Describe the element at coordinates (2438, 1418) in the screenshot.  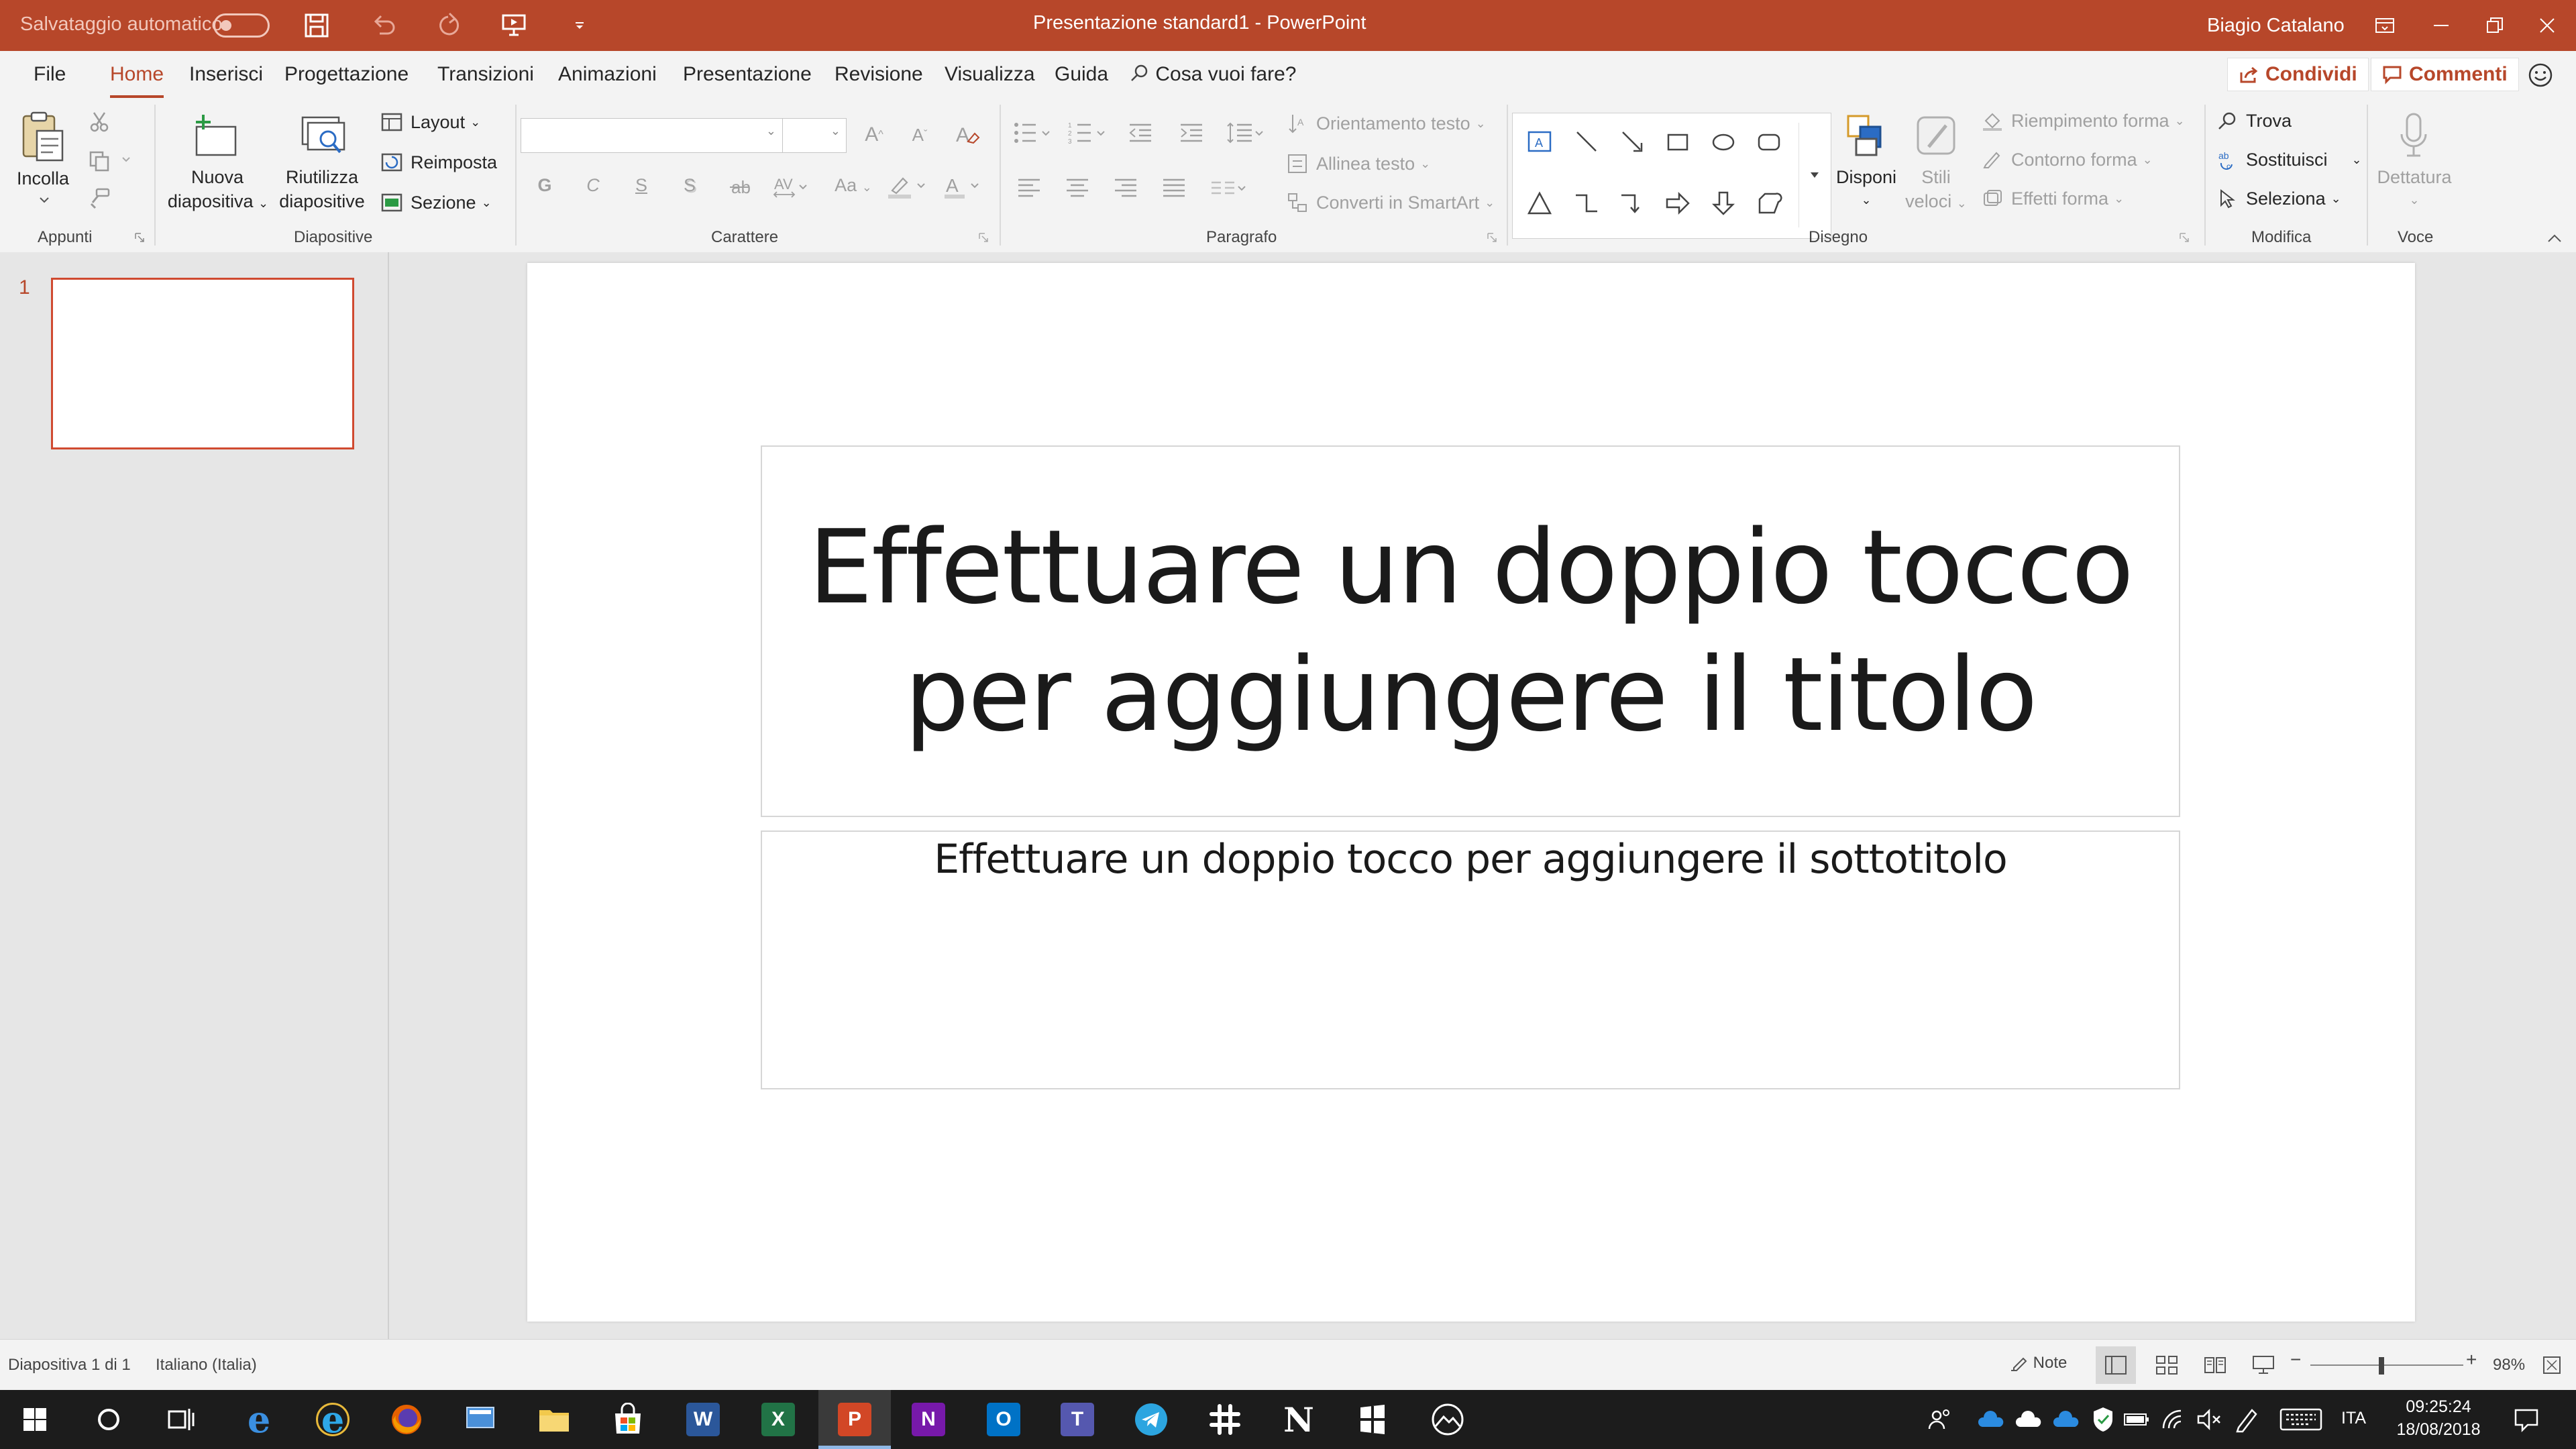
I see `system-clock: 09:25:24 18/08/2018` at that location.